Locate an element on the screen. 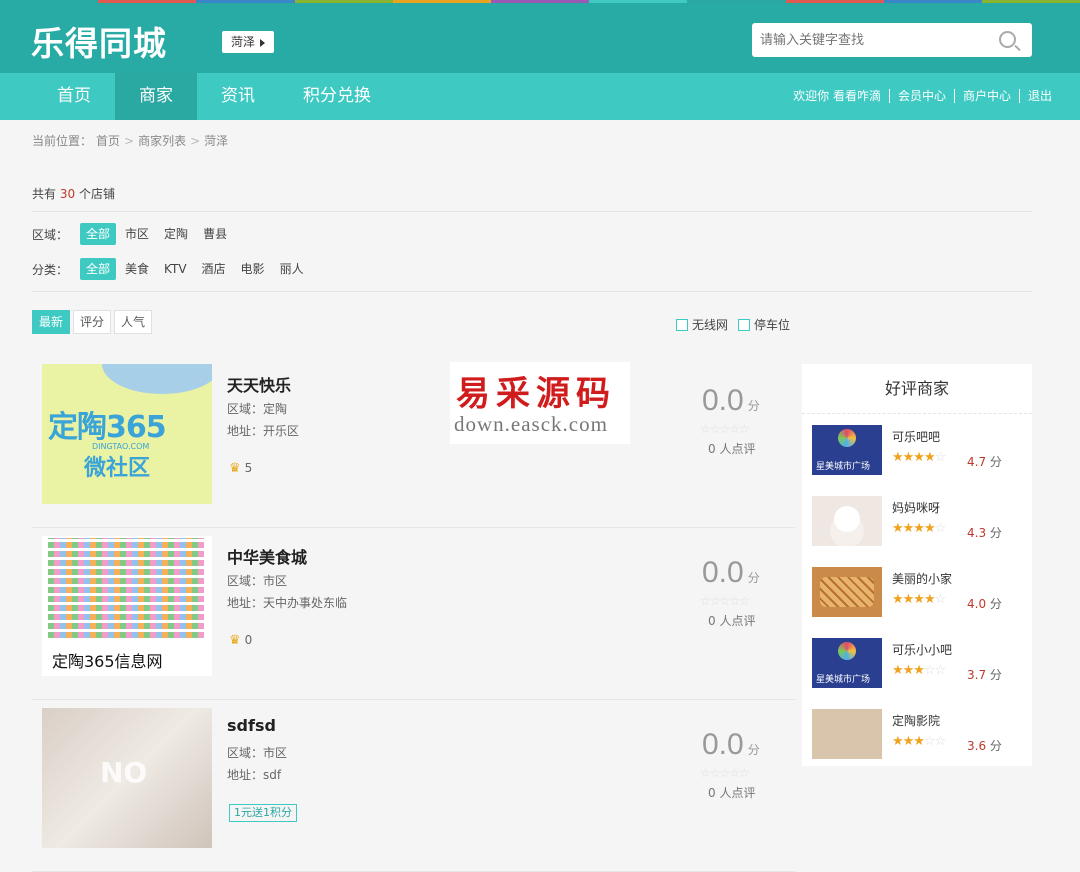 The image size is (1080, 872). shop-promo-tag: 1元送1积分 is located at coordinates (263, 813).